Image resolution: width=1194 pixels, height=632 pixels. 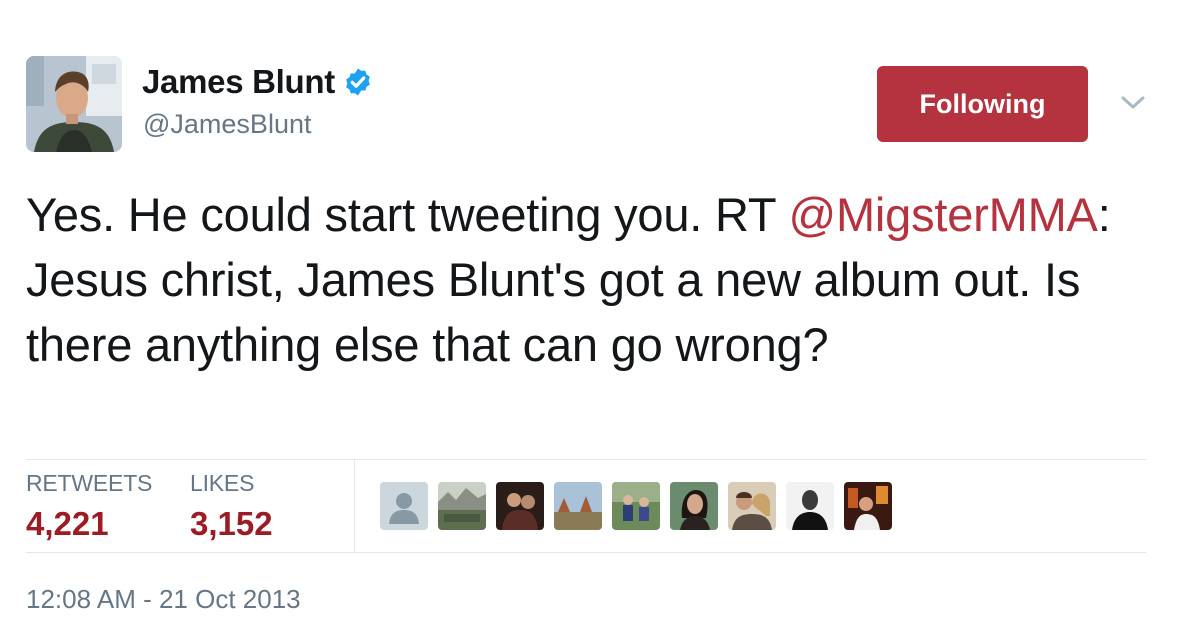 What do you see at coordinates (222, 483) in the screenshot?
I see `likes-label: LIKES` at bounding box center [222, 483].